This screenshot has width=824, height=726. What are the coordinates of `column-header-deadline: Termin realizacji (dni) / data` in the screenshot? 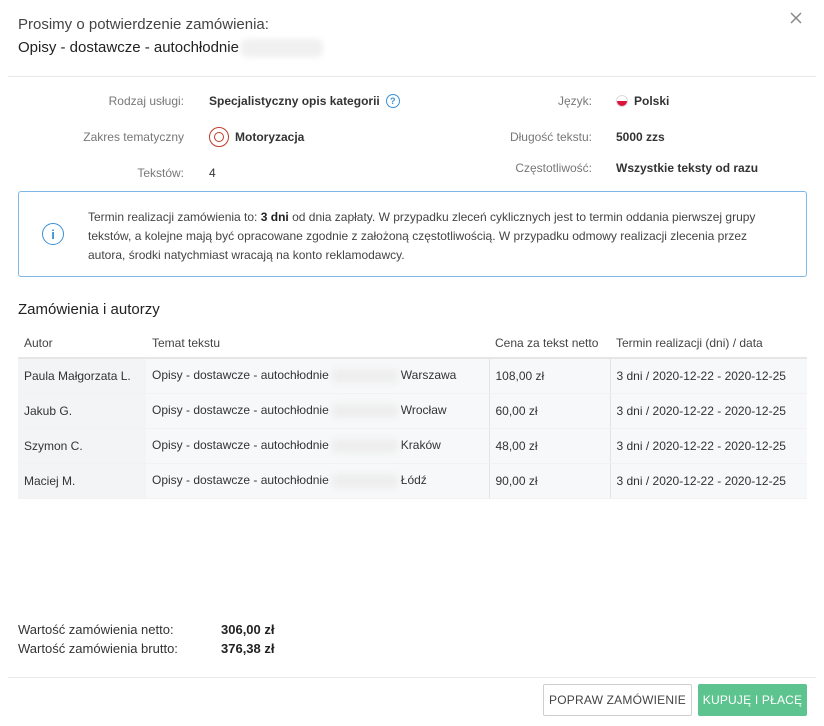 It's located at (708, 344).